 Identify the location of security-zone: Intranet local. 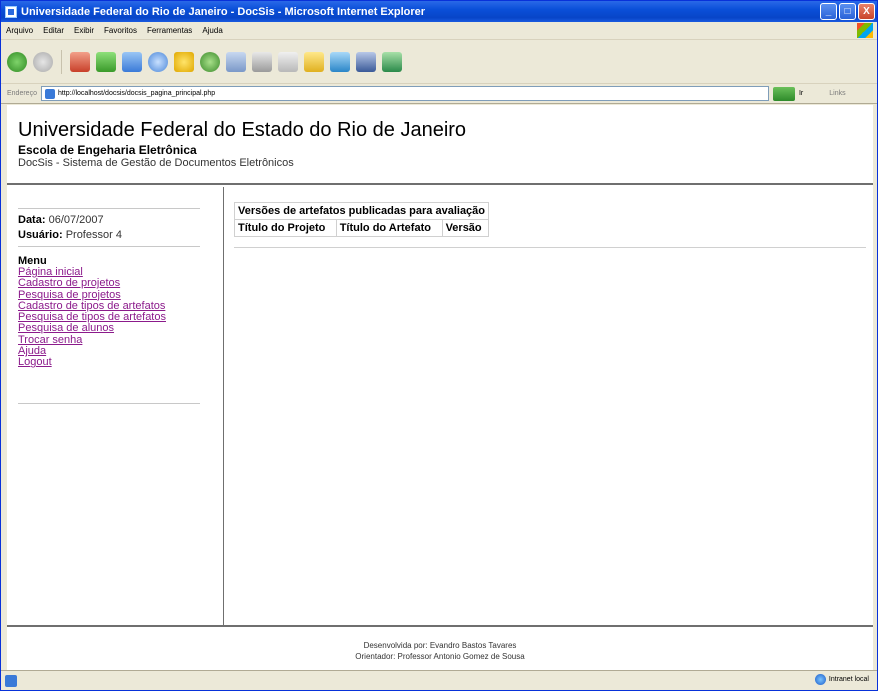
(841, 679).